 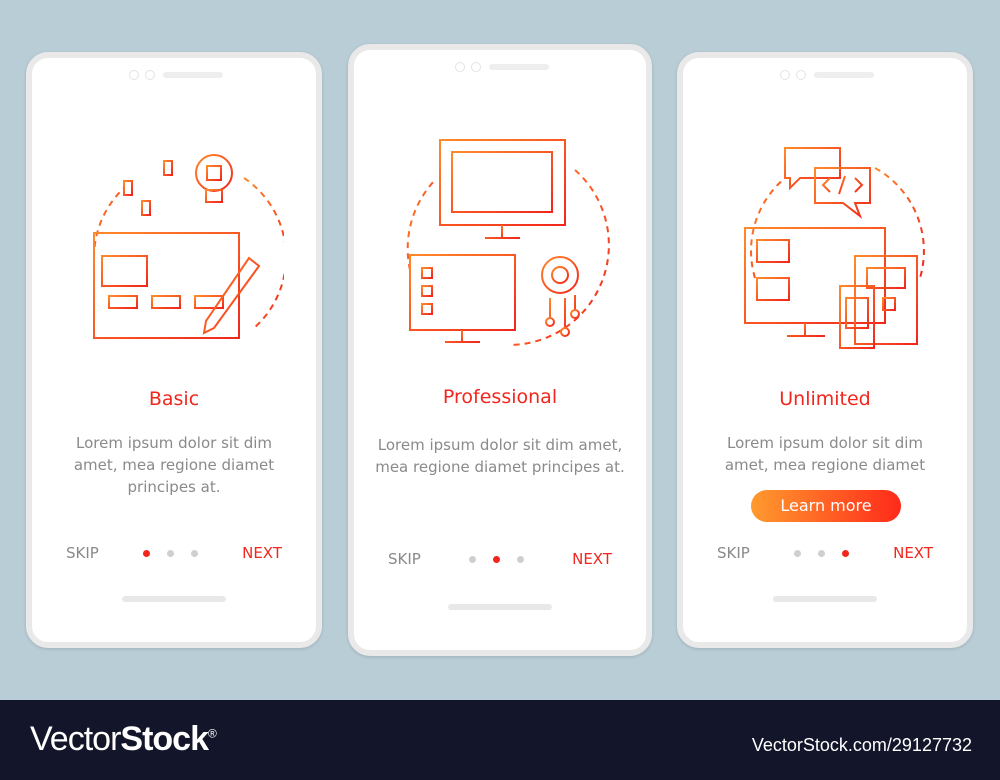 I want to click on screen-title: Unlimited, so click(x=825, y=399).